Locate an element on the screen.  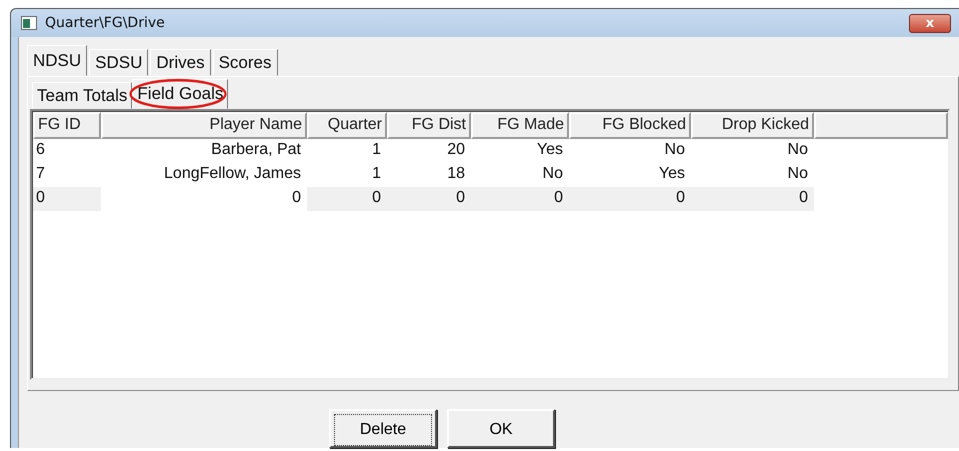
table-cell-text: 20 is located at coordinates (456, 150).